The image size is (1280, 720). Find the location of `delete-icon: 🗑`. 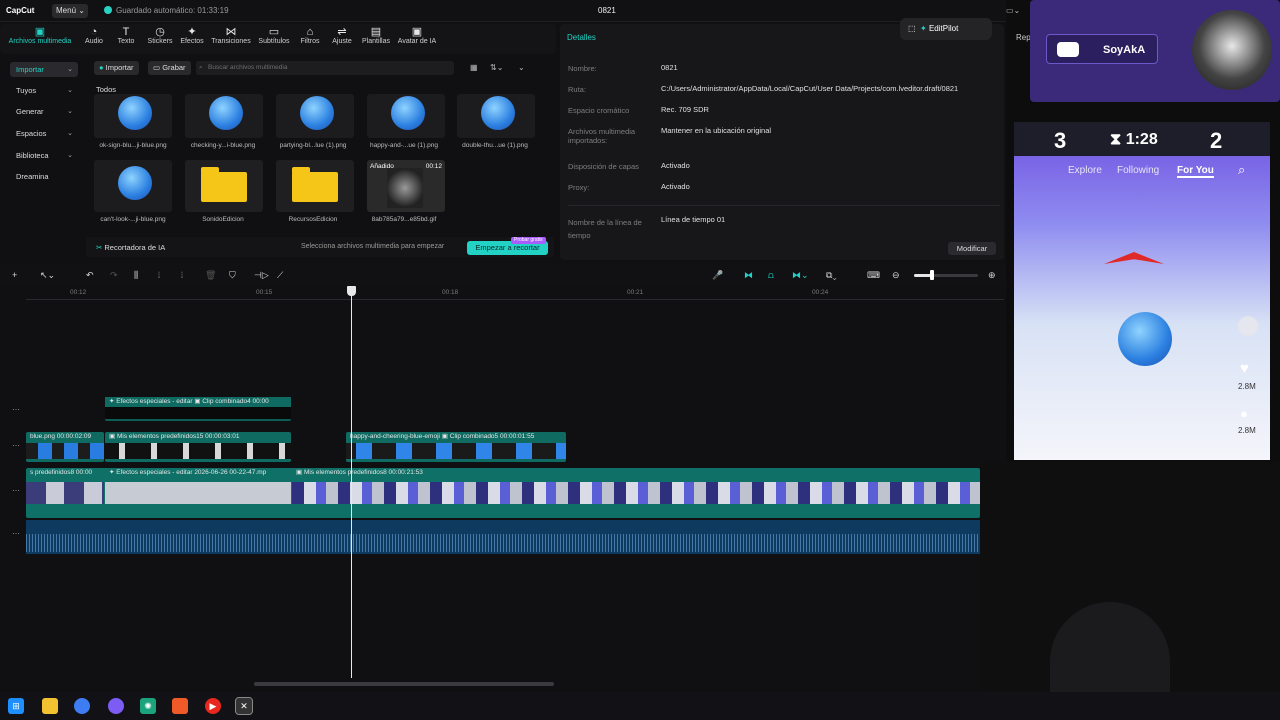

delete-icon: 🗑 is located at coordinates (210, 275).